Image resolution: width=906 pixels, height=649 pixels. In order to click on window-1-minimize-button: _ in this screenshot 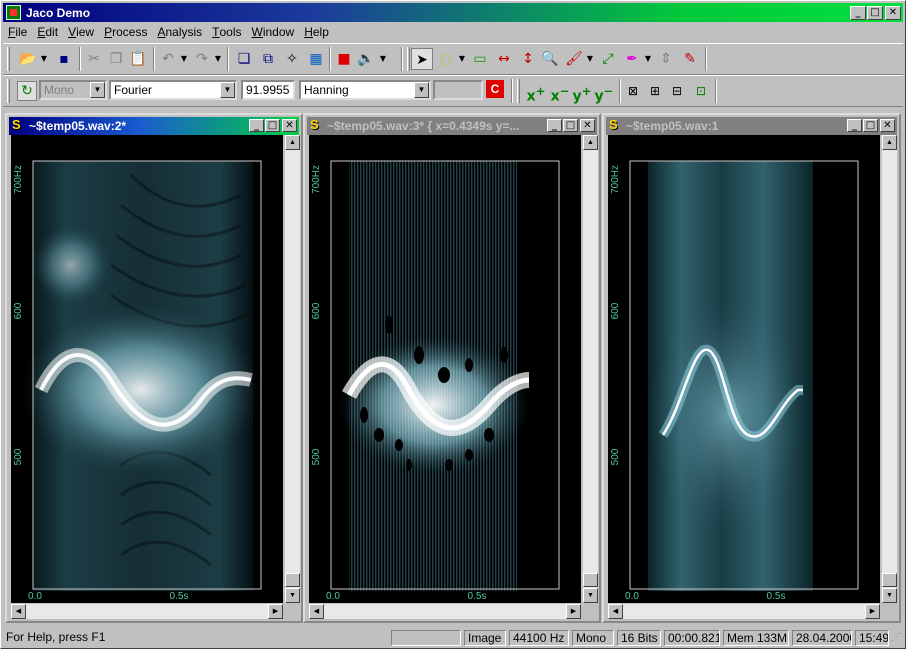, I will do `click(256, 125)`.